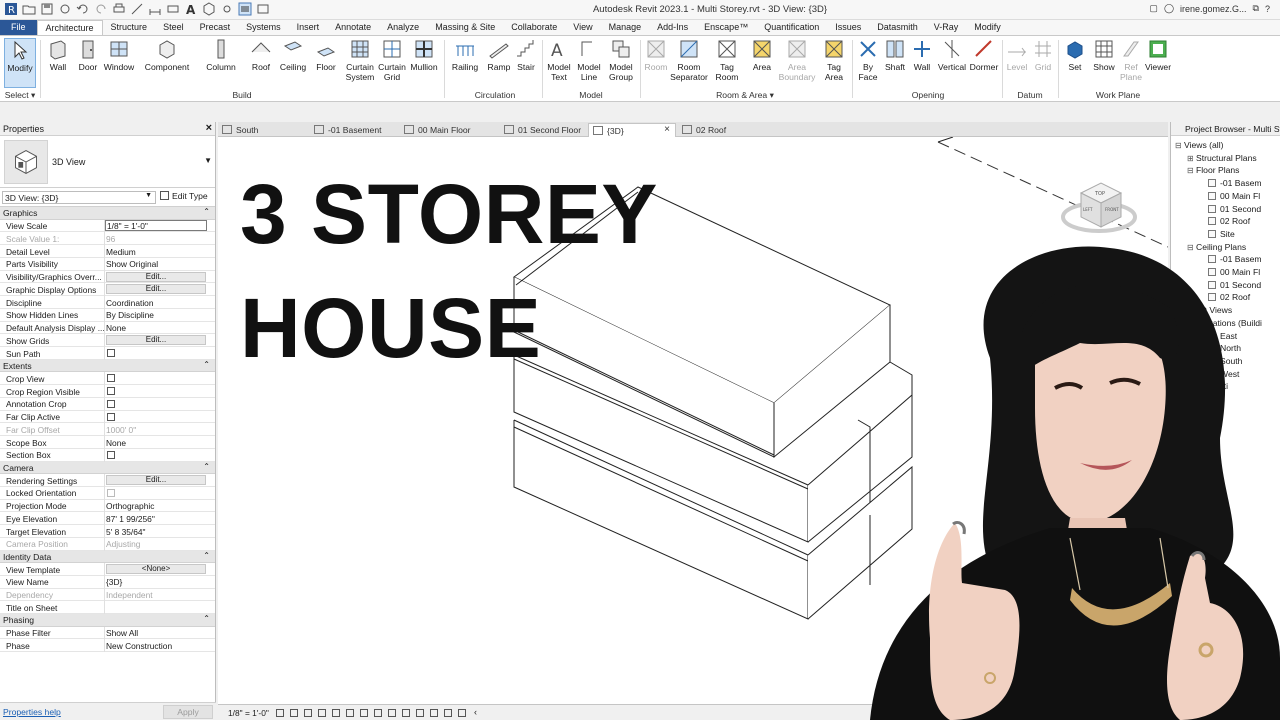  Describe the element at coordinates (137, 9) in the screenshot. I see `measure-icon` at that location.